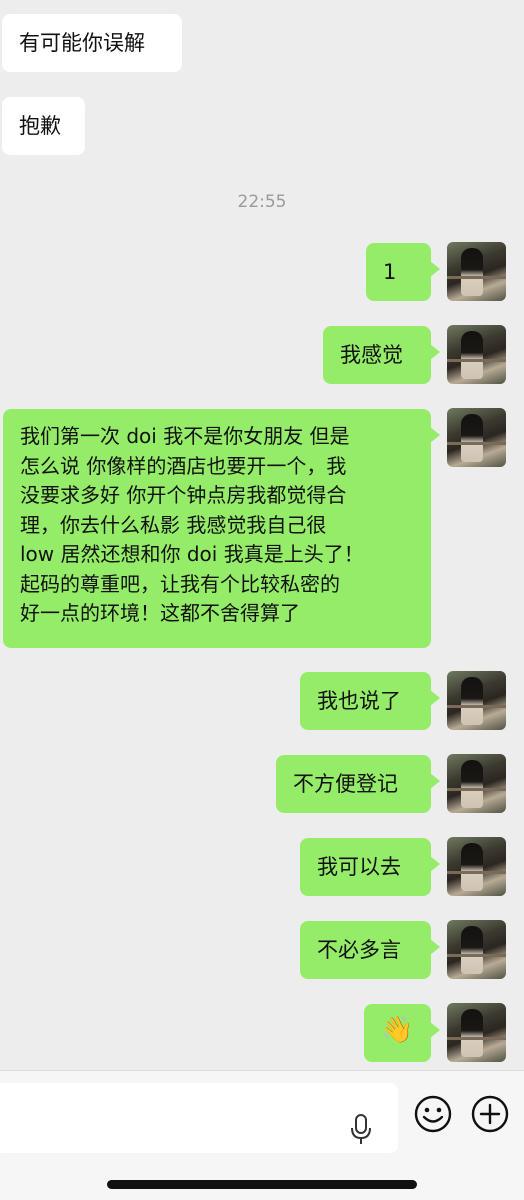  Describe the element at coordinates (92, 43) in the screenshot. I see `incoming-message: 有可能你误解` at that location.